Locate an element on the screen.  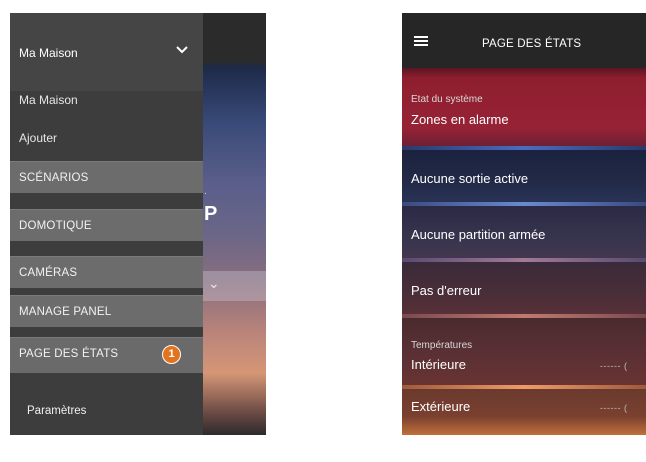
errors-status-row: Pas d'erreur is located at coordinates (524, 289).